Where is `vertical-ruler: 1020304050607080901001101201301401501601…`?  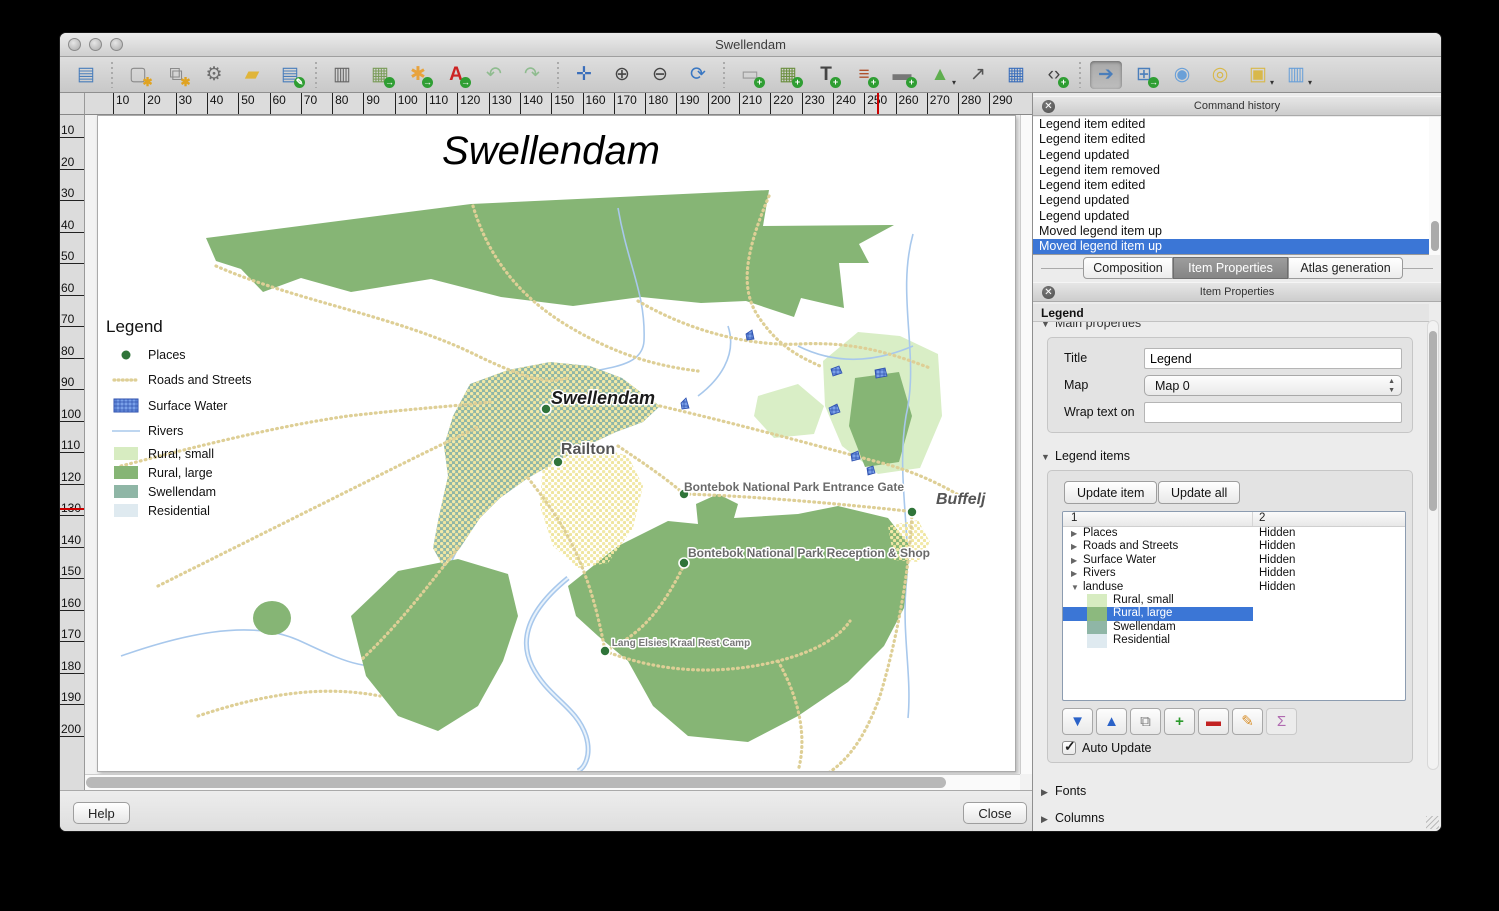
vertical-ruler: 1020304050607080901001101201301401501601… is located at coordinates (72, 452).